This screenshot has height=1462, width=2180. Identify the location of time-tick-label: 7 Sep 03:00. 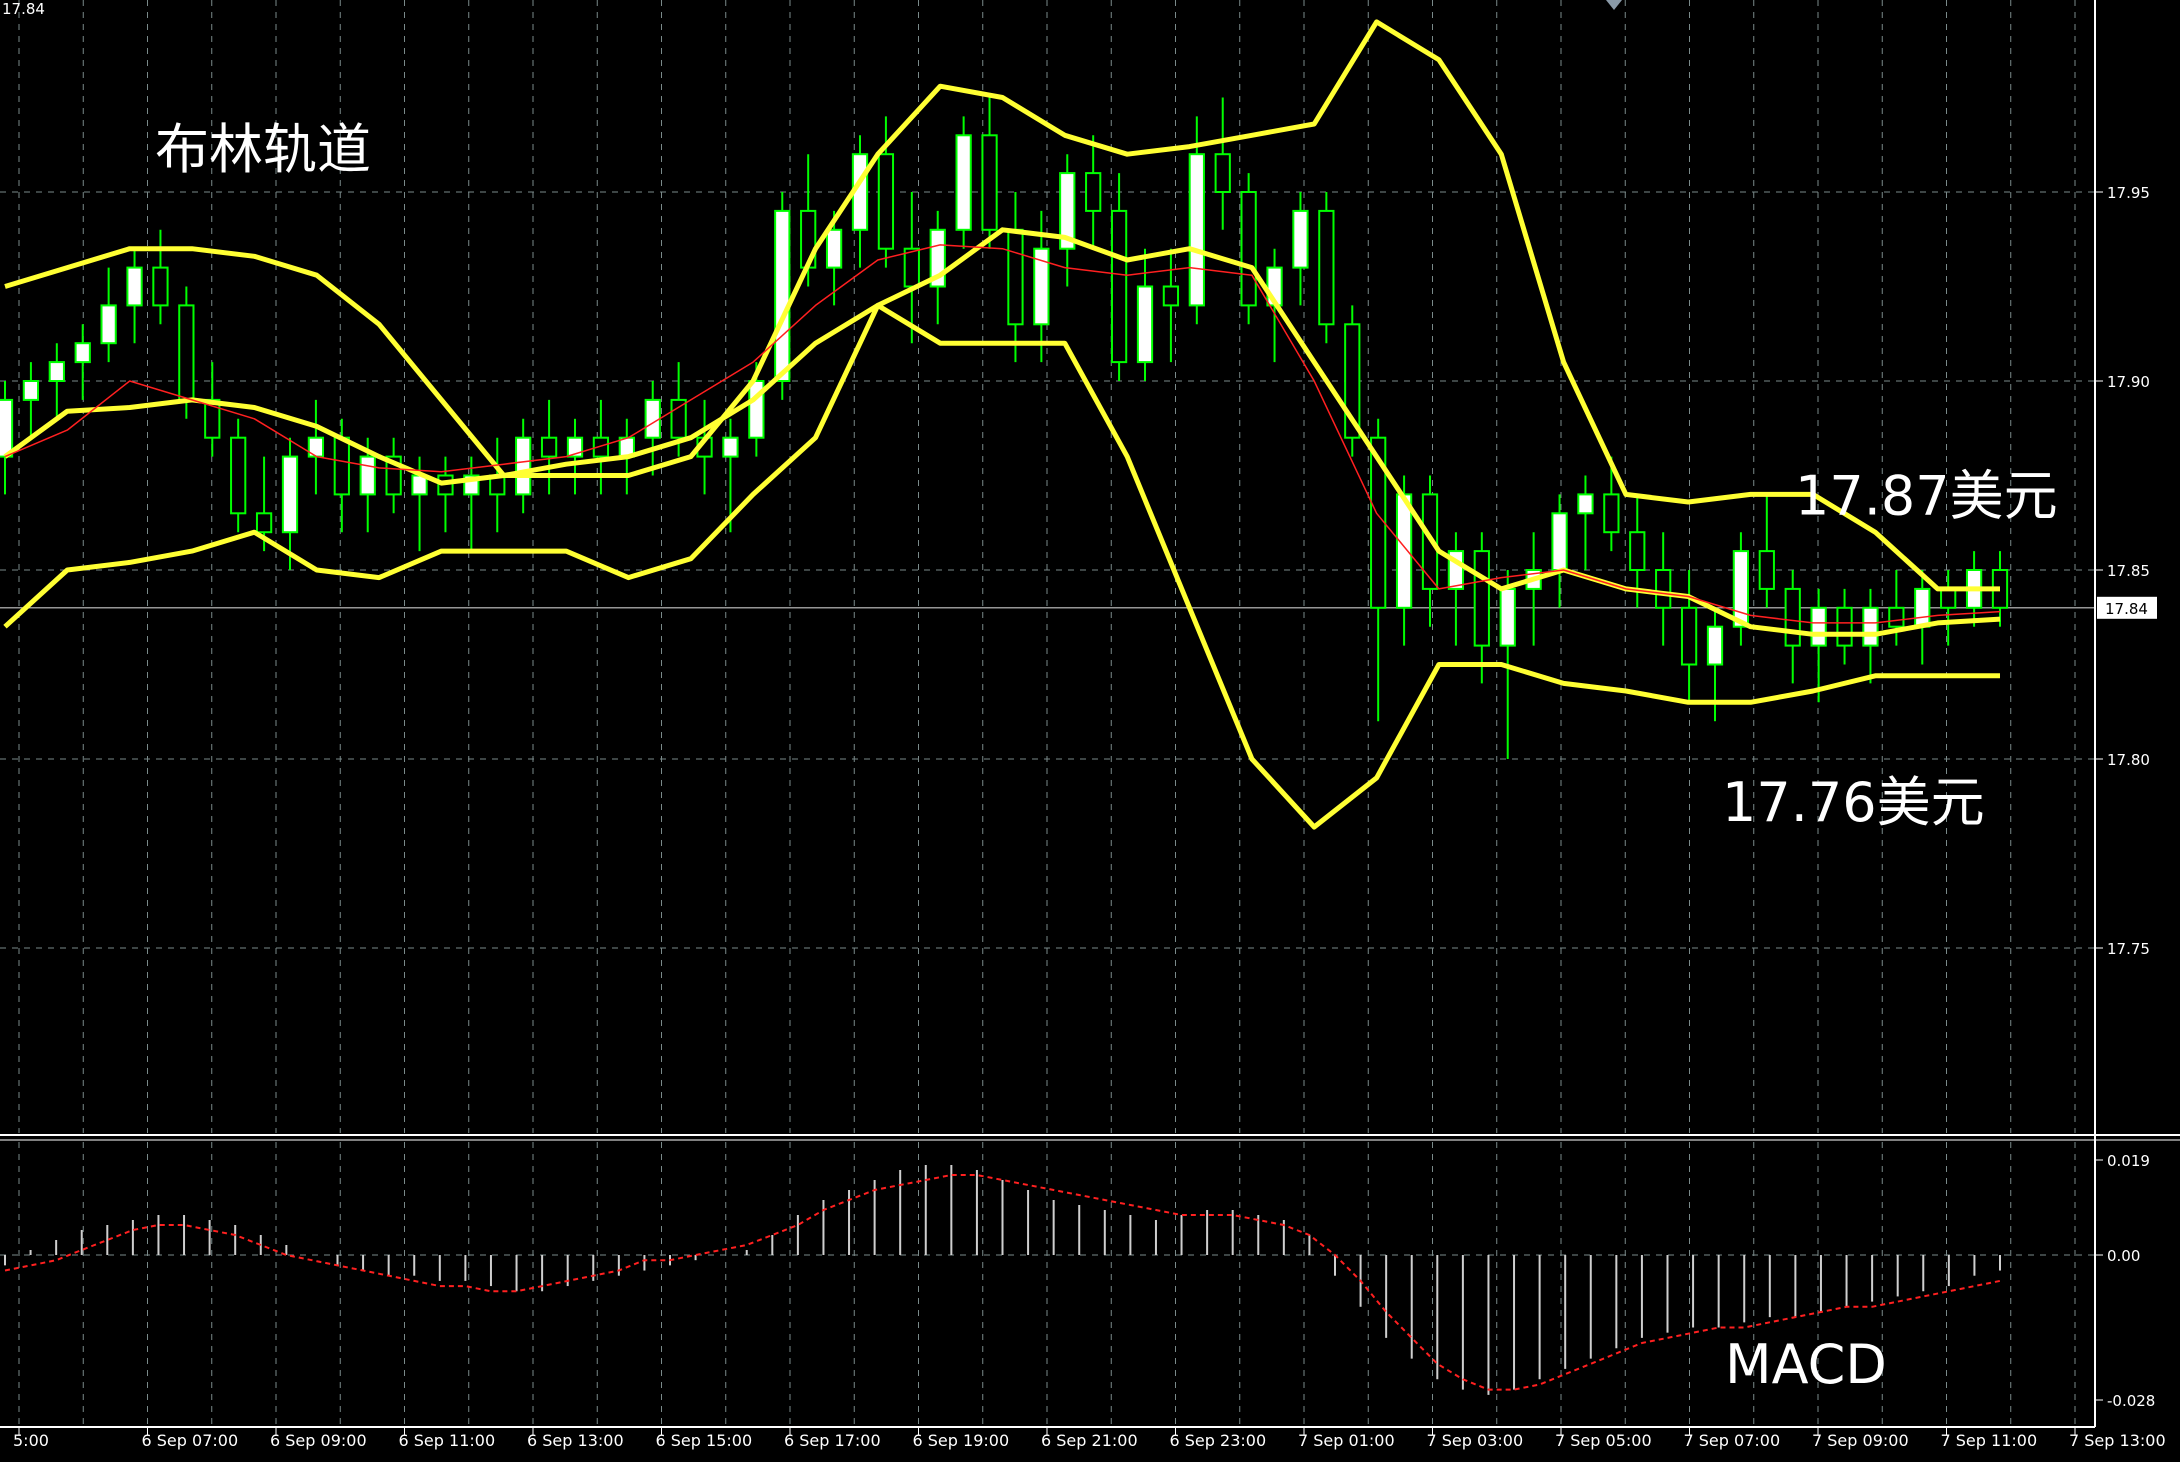
(1475, 1440).